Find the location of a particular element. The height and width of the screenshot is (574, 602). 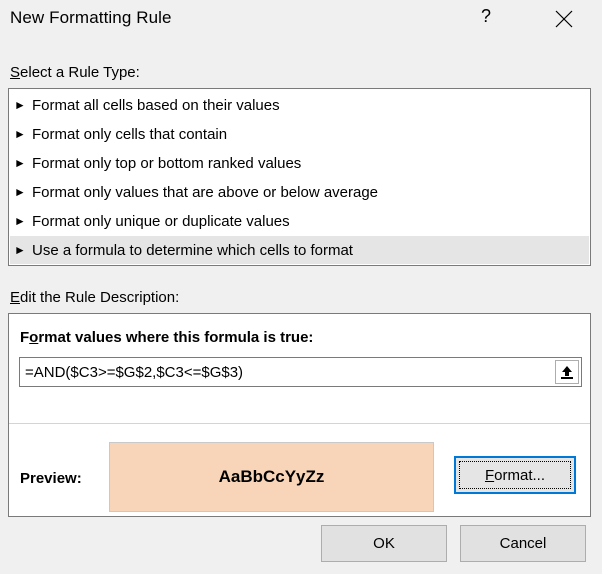

collapse-dialog-icon is located at coordinates (567, 372).